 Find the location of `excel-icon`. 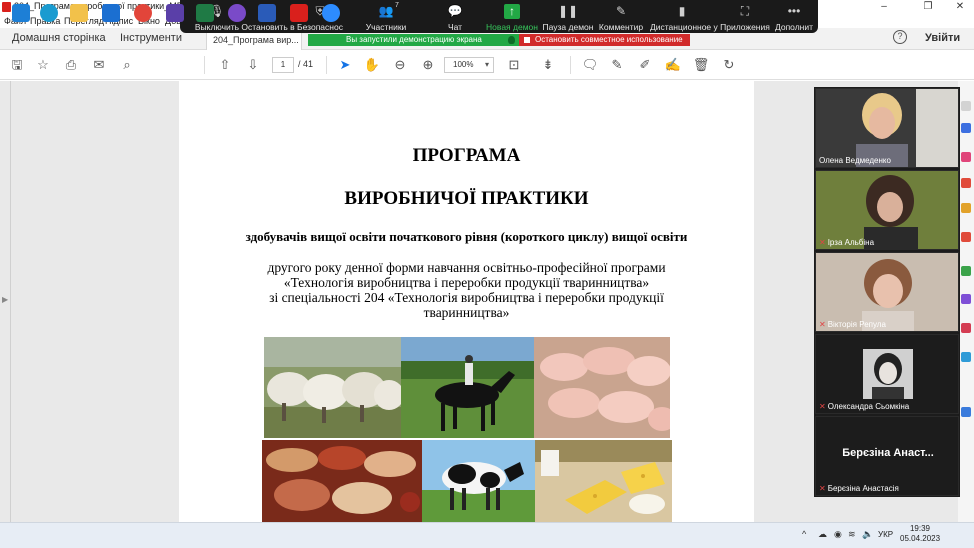

excel-icon is located at coordinates (205, 13).